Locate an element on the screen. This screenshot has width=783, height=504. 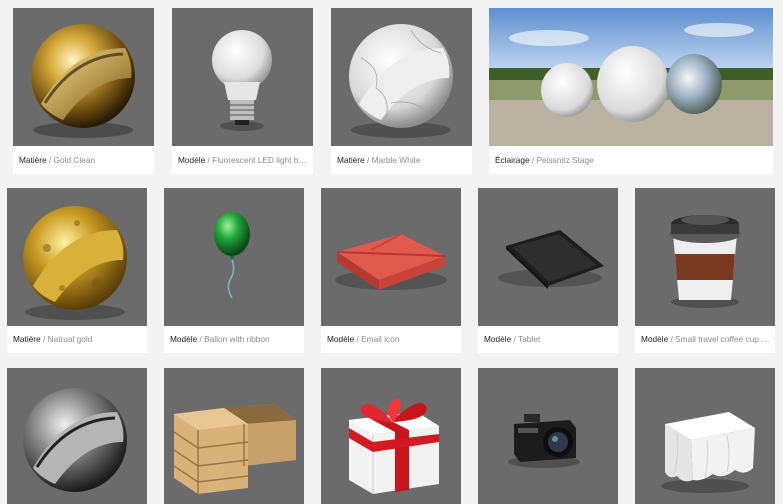
envelope-icon is located at coordinates (391, 257).